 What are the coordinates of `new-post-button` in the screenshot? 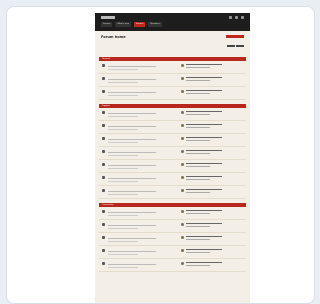 It's located at (235, 36).